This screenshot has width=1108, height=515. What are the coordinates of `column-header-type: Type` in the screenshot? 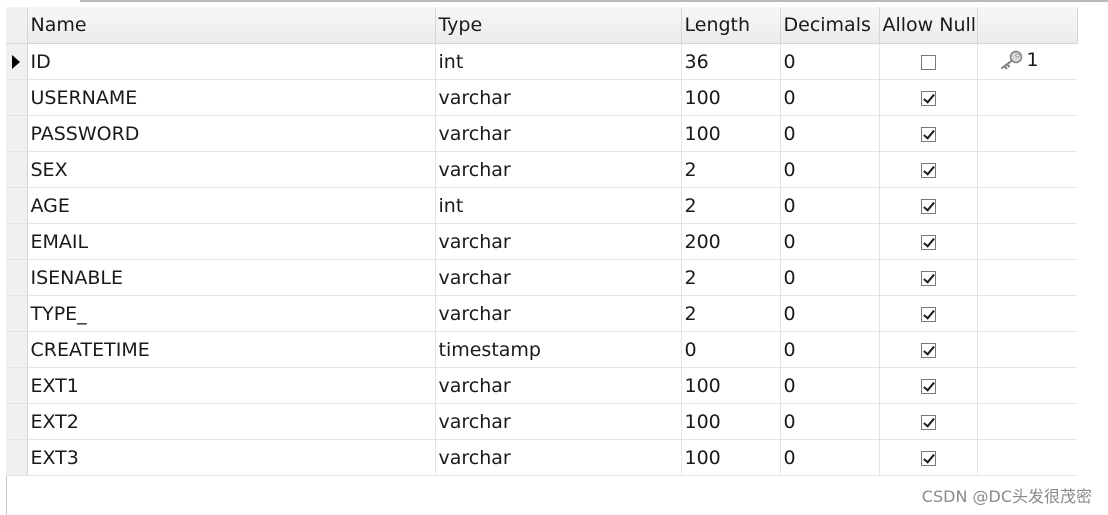 It's located at (558, 25).